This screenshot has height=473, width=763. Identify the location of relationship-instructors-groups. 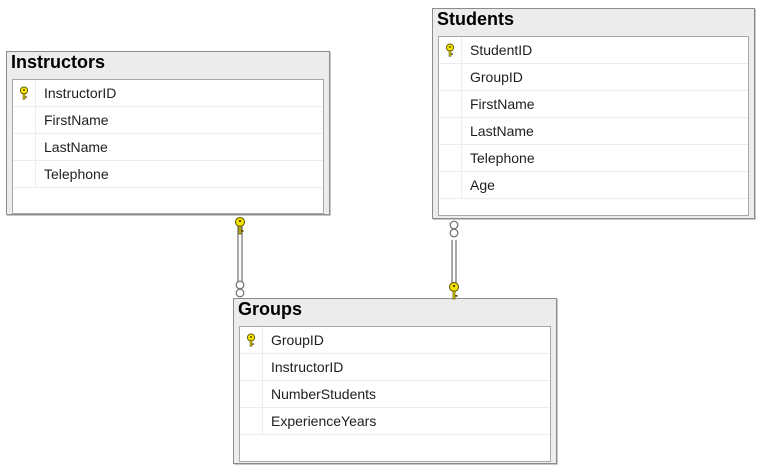
(240, 257).